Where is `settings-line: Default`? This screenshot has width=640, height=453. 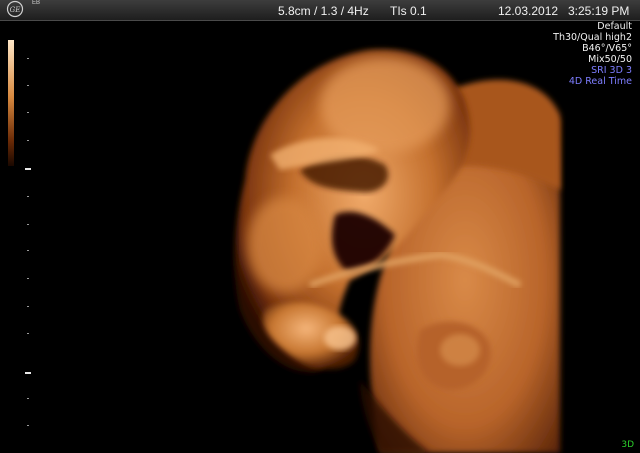
settings-line: Default is located at coordinates (614, 26).